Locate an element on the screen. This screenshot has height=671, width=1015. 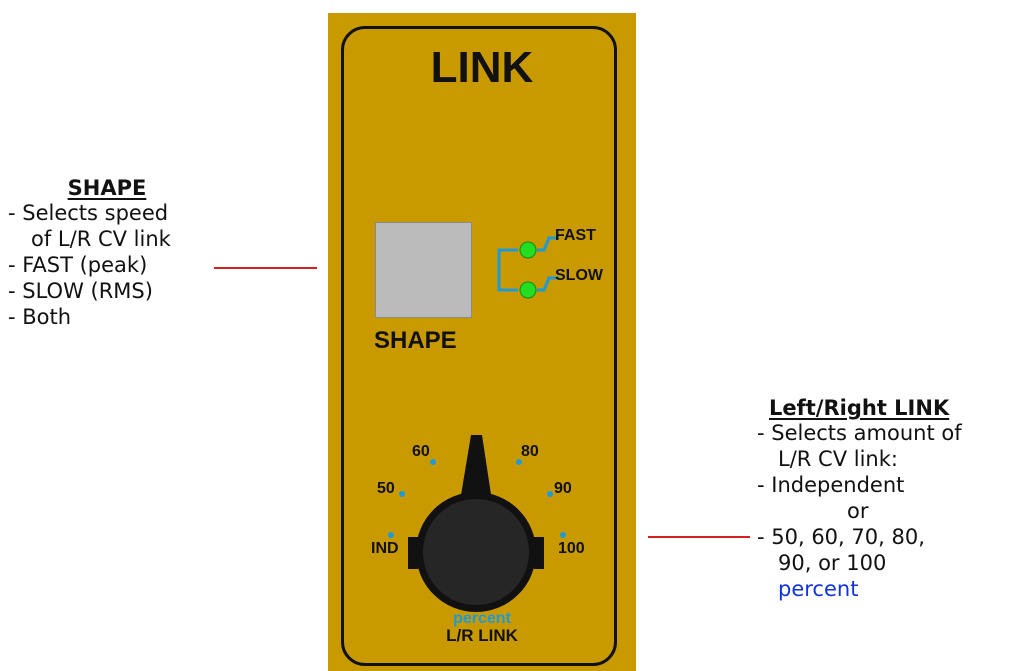
knob-label-90: 90 is located at coordinates (563, 488).